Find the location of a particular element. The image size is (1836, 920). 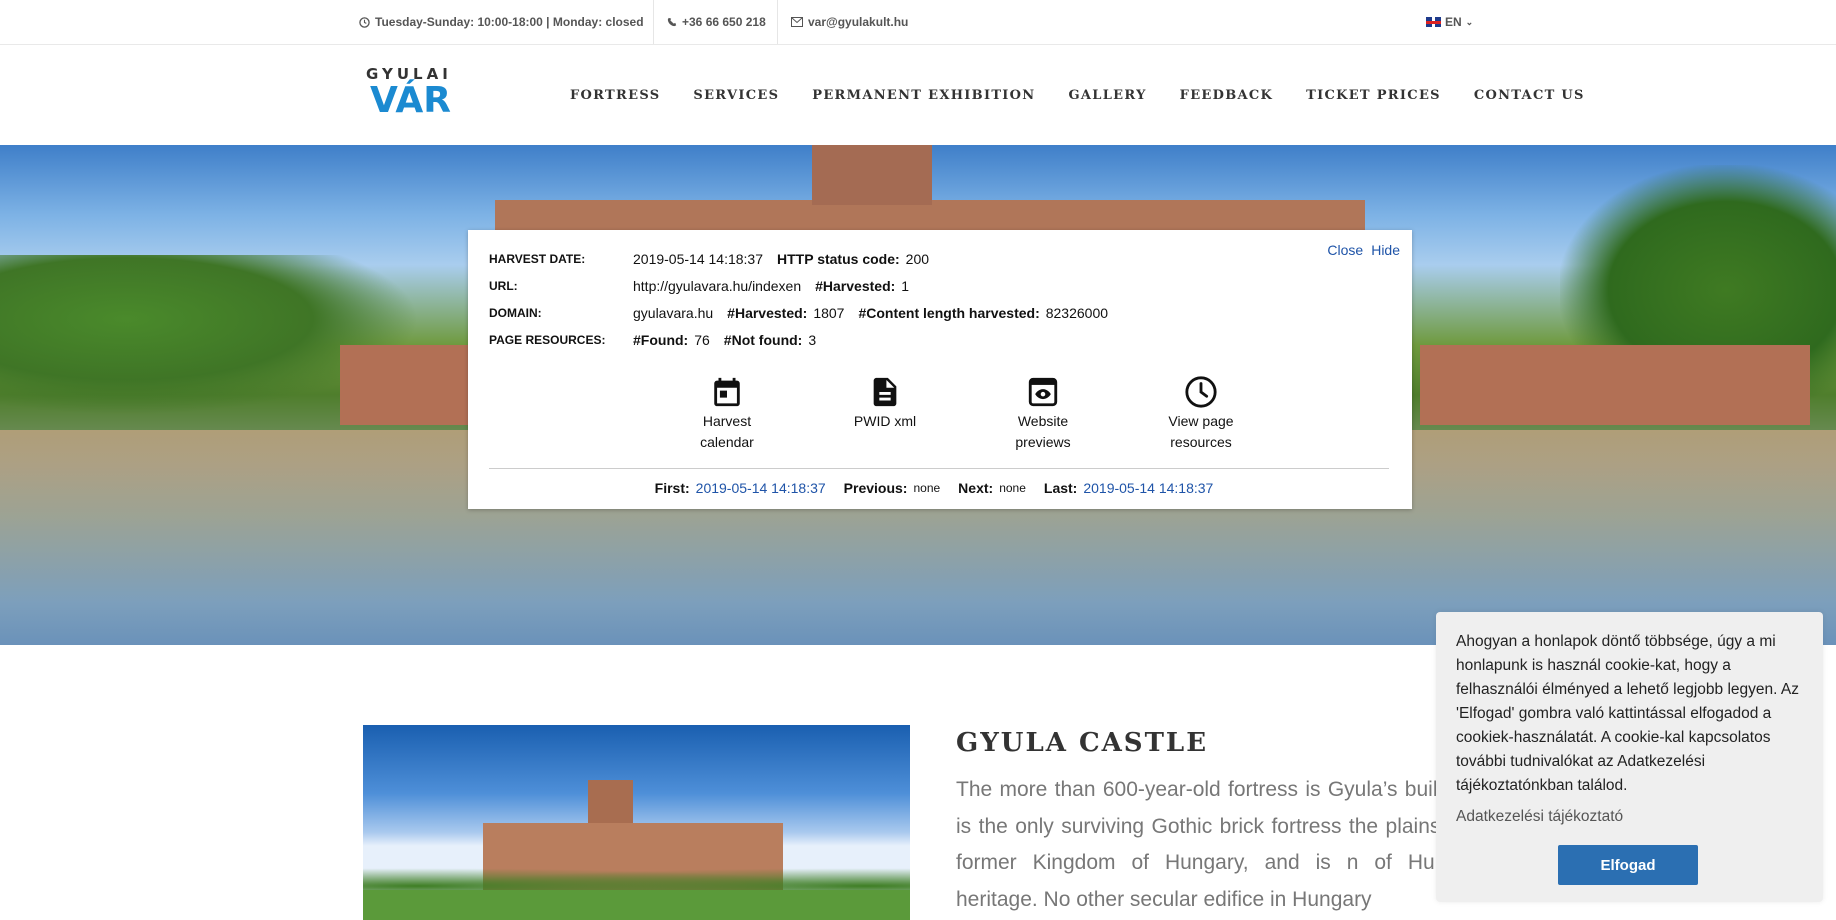

email-link: var@gyulakult.hu is located at coordinates (849, 22).